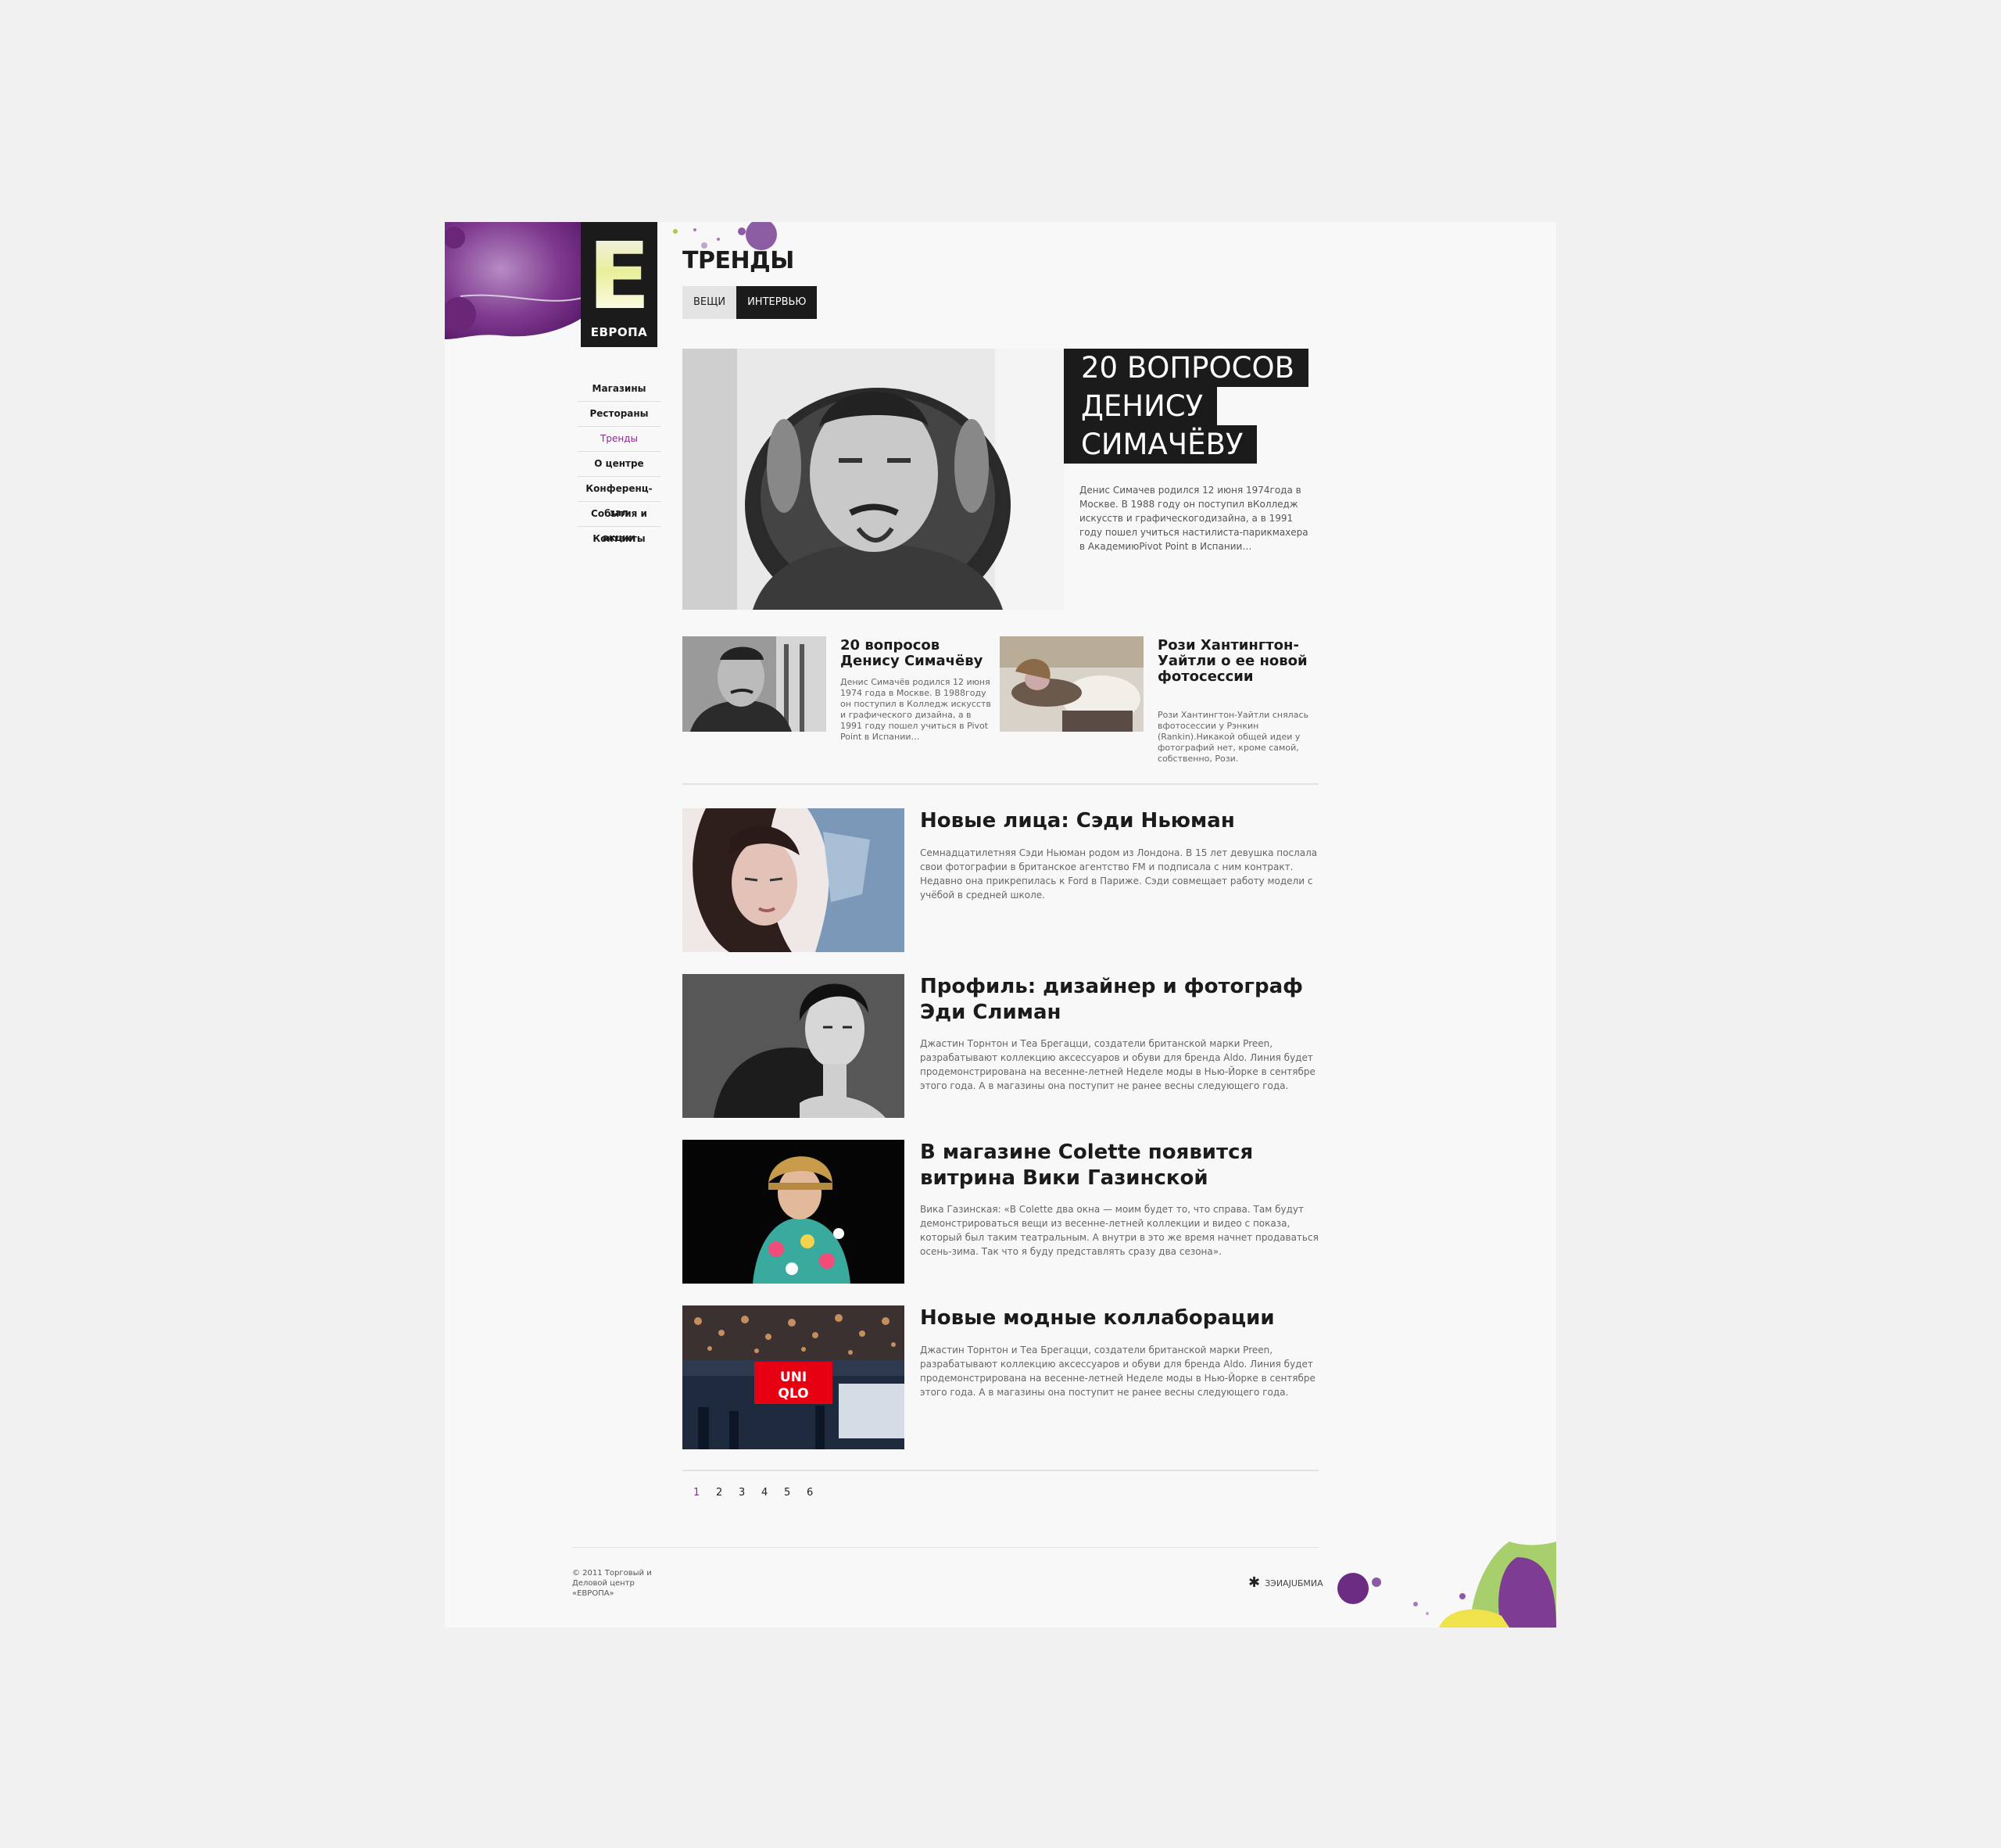 This screenshot has height=1848, width=2001. Describe the element at coordinates (1254, 1582) in the screenshot. I see `asterisk-icon: ✱` at that location.